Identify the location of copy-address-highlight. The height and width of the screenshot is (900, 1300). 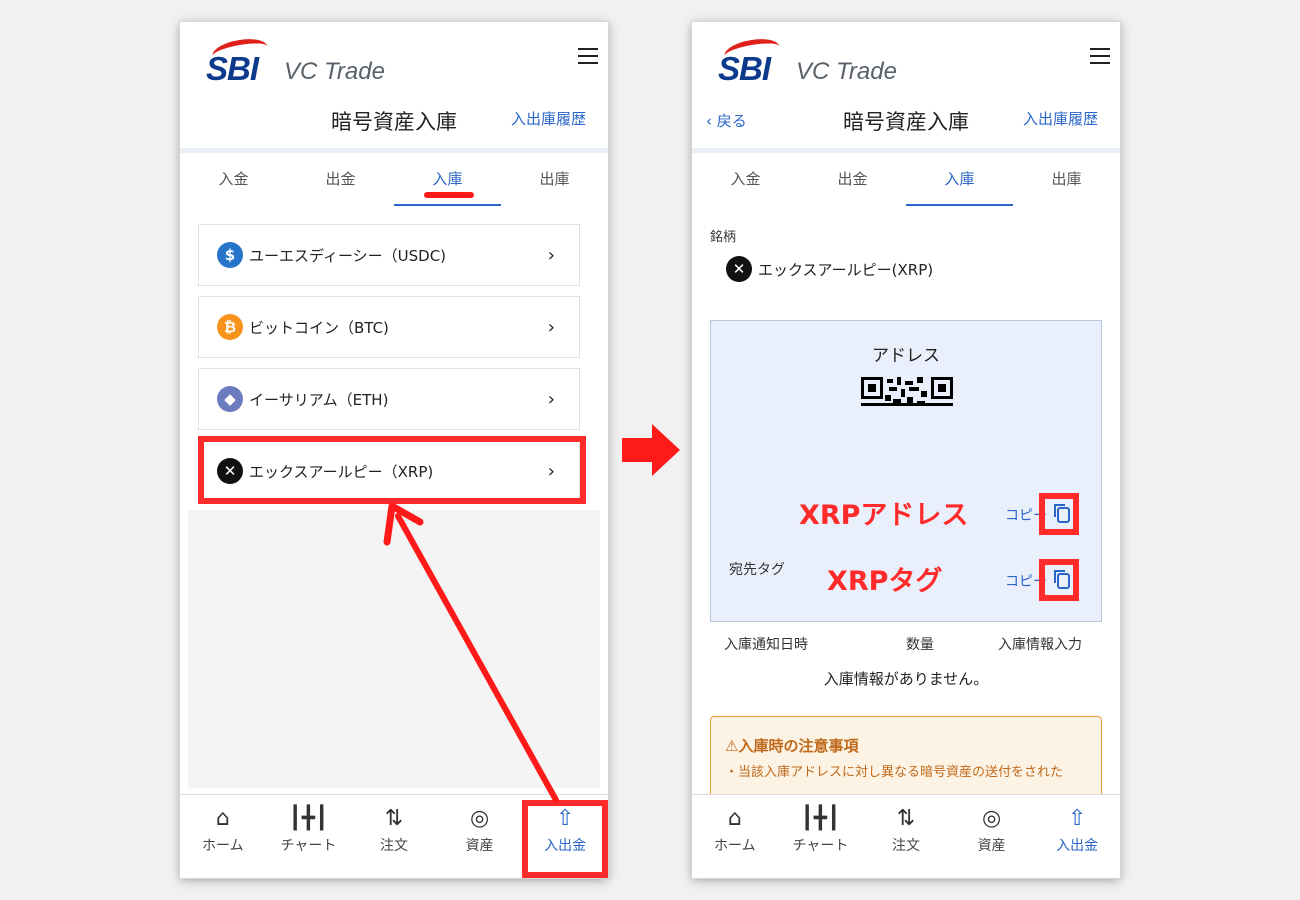
(1059, 514).